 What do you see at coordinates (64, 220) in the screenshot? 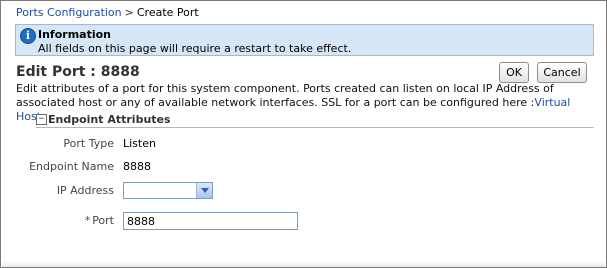
I see `port-label-wrapper: * Port` at bounding box center [64, 220].